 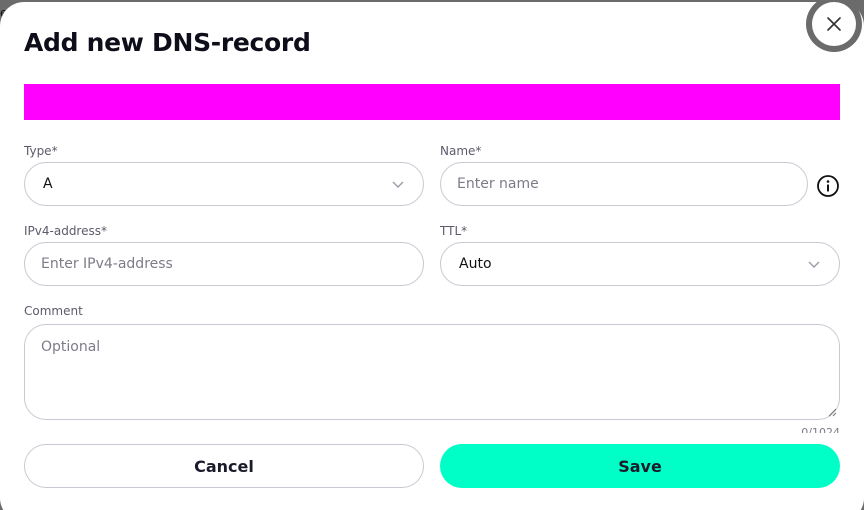 What do you see at coordinates (832, 412) in the screenshot?
I see `resize-handle-icon` at bounding box center [832, 412].